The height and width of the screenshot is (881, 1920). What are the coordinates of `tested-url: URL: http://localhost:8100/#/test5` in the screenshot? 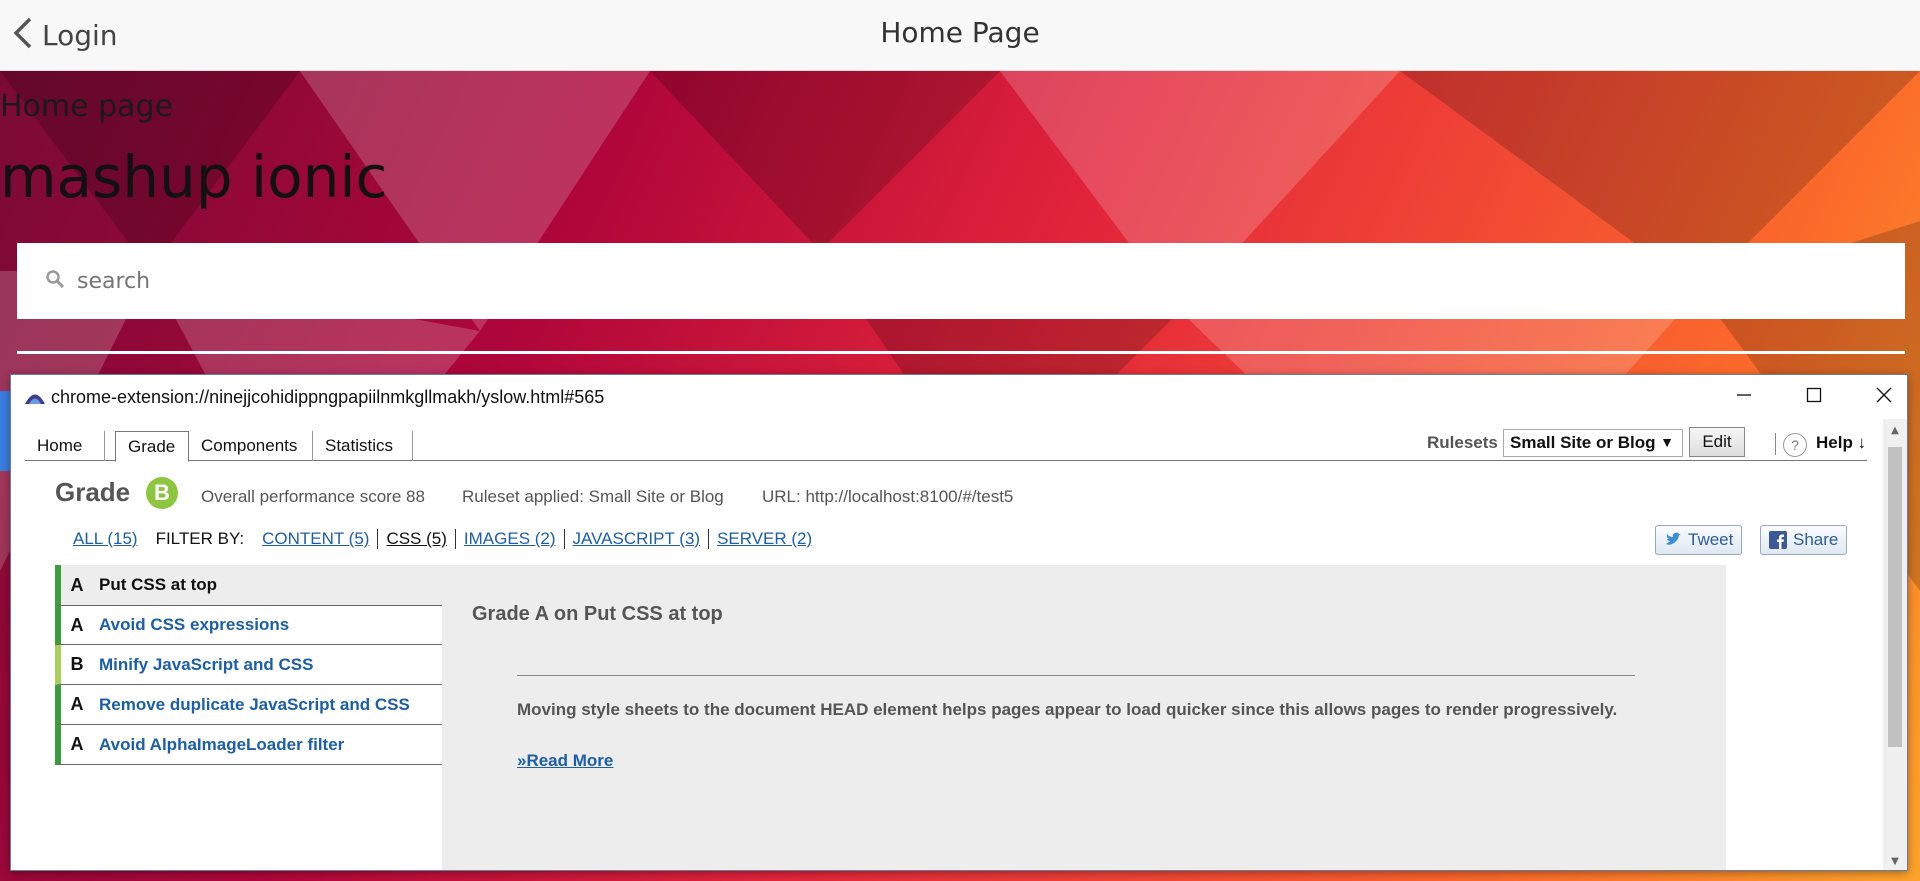 It's located at (888, 496).